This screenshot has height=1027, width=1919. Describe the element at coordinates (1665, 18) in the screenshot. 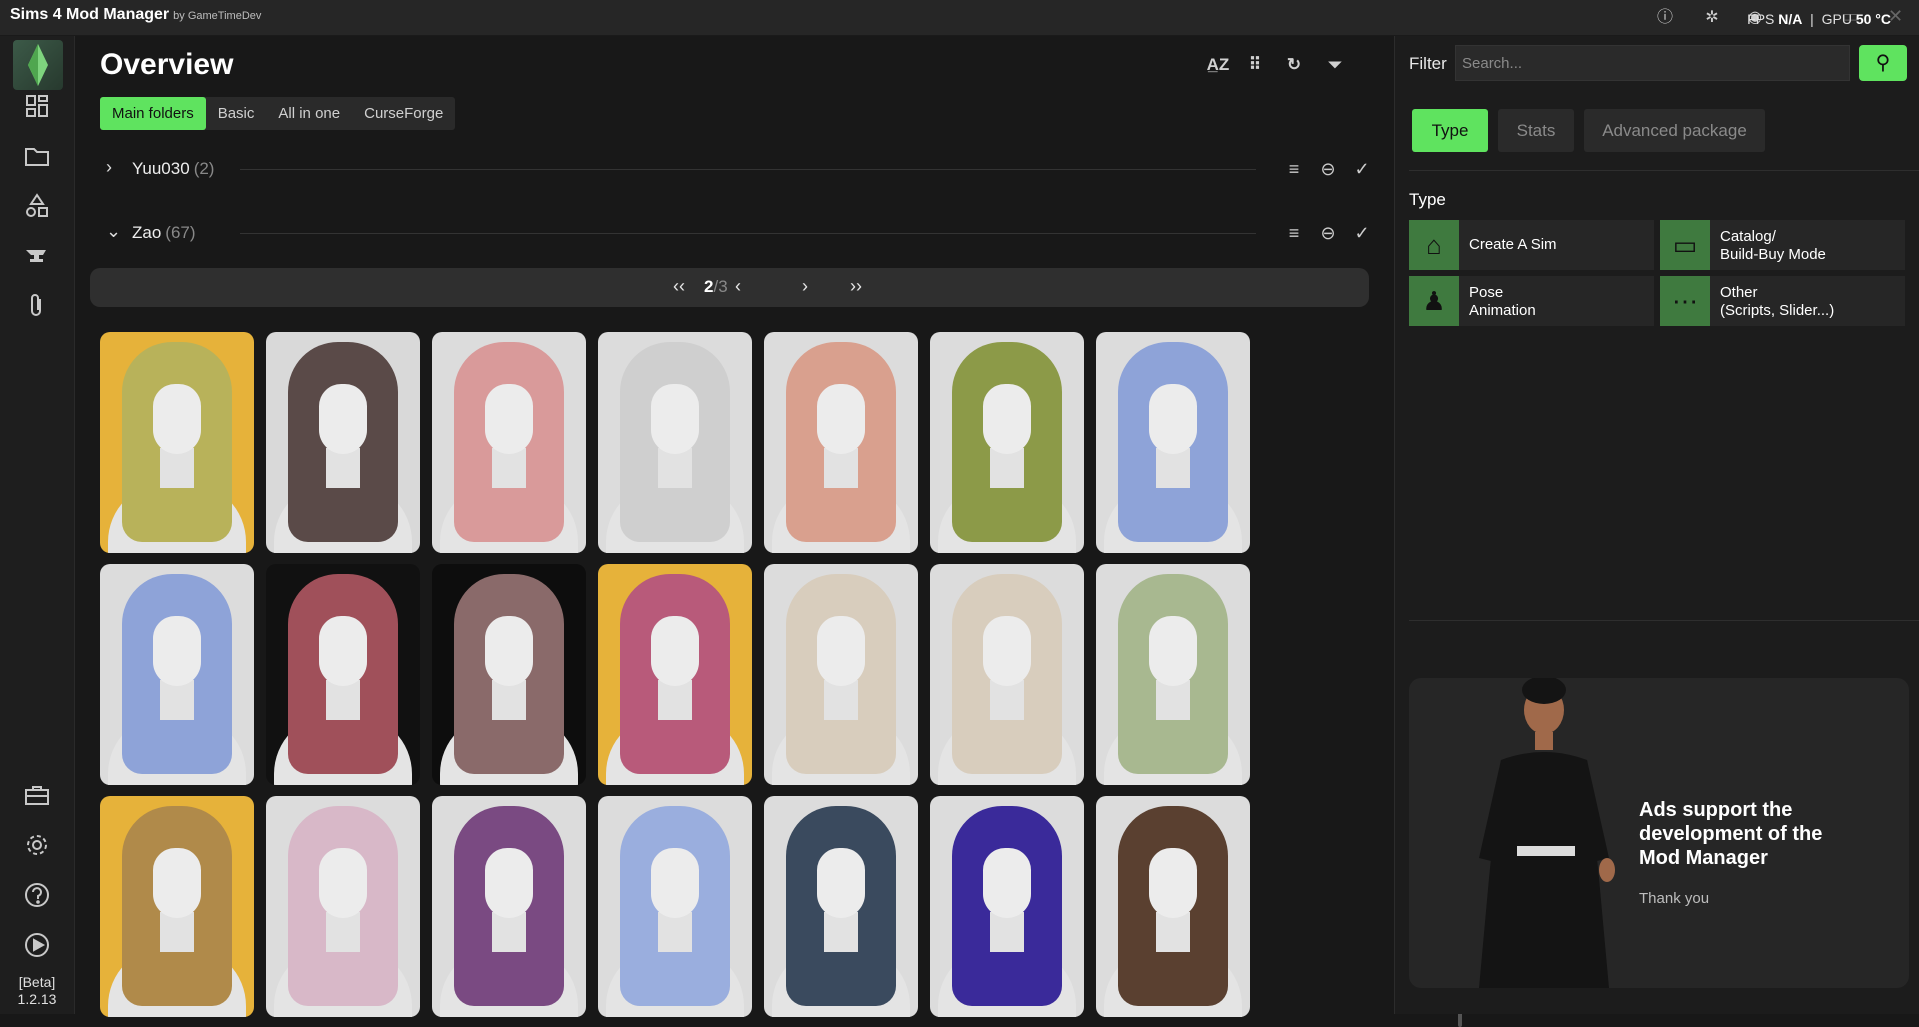

I see `info-icon: ⓘ` at that location.